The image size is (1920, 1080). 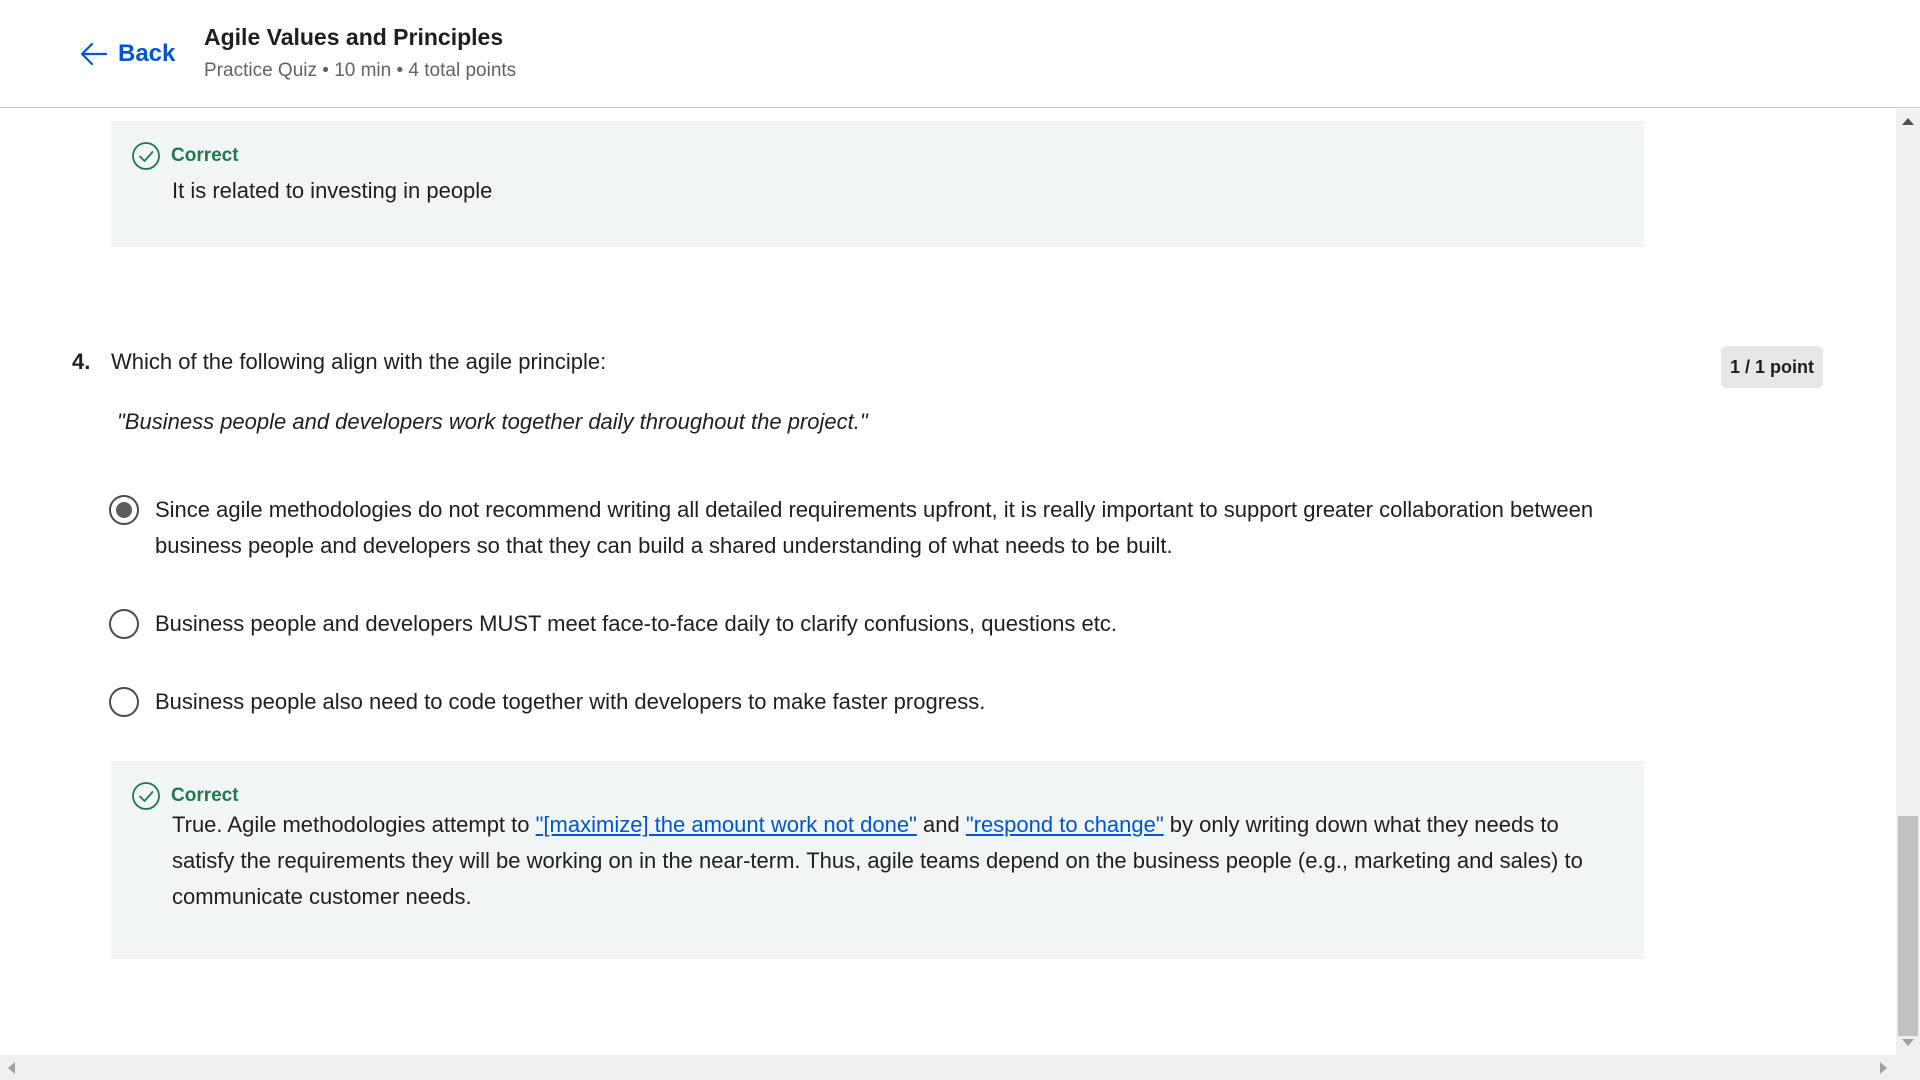 What do you see at coordinates (94, 54) in the screenshot?
I see `arrow-left-icon` at bounding box center [94, 54].